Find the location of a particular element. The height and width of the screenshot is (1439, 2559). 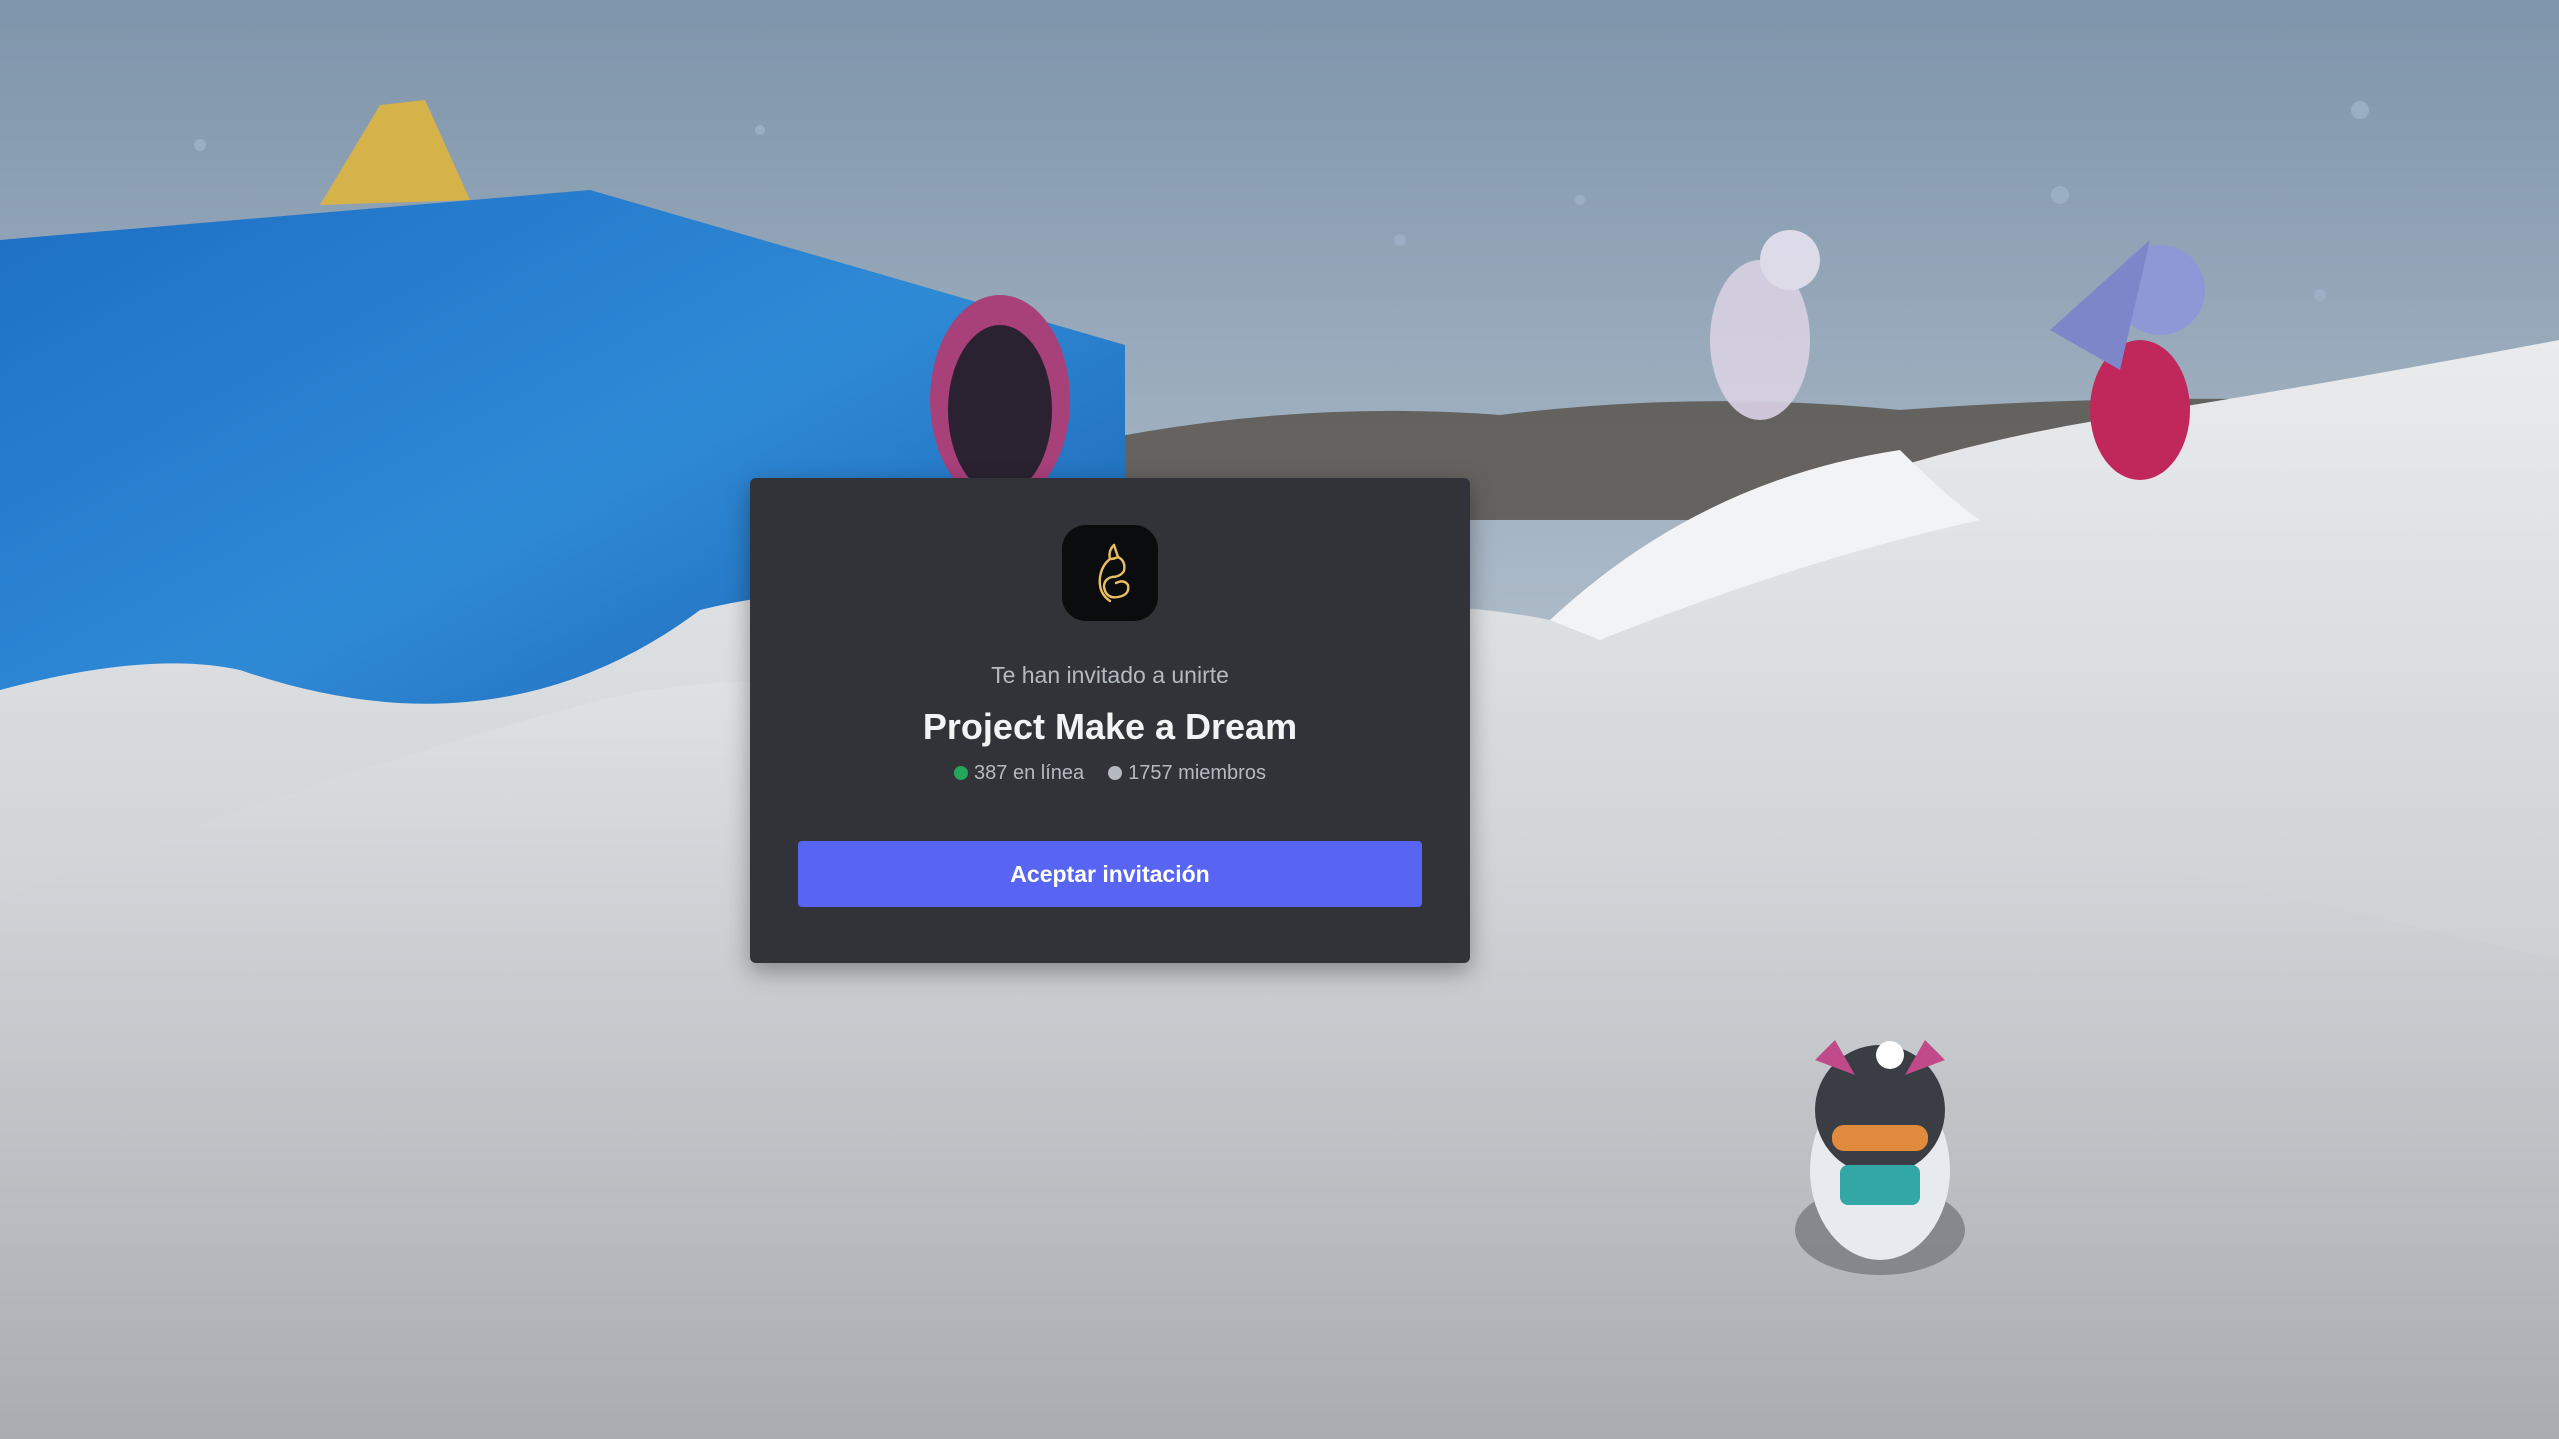

invited-text: Te han invitado a unirte is located at coordinates (1110, 675).